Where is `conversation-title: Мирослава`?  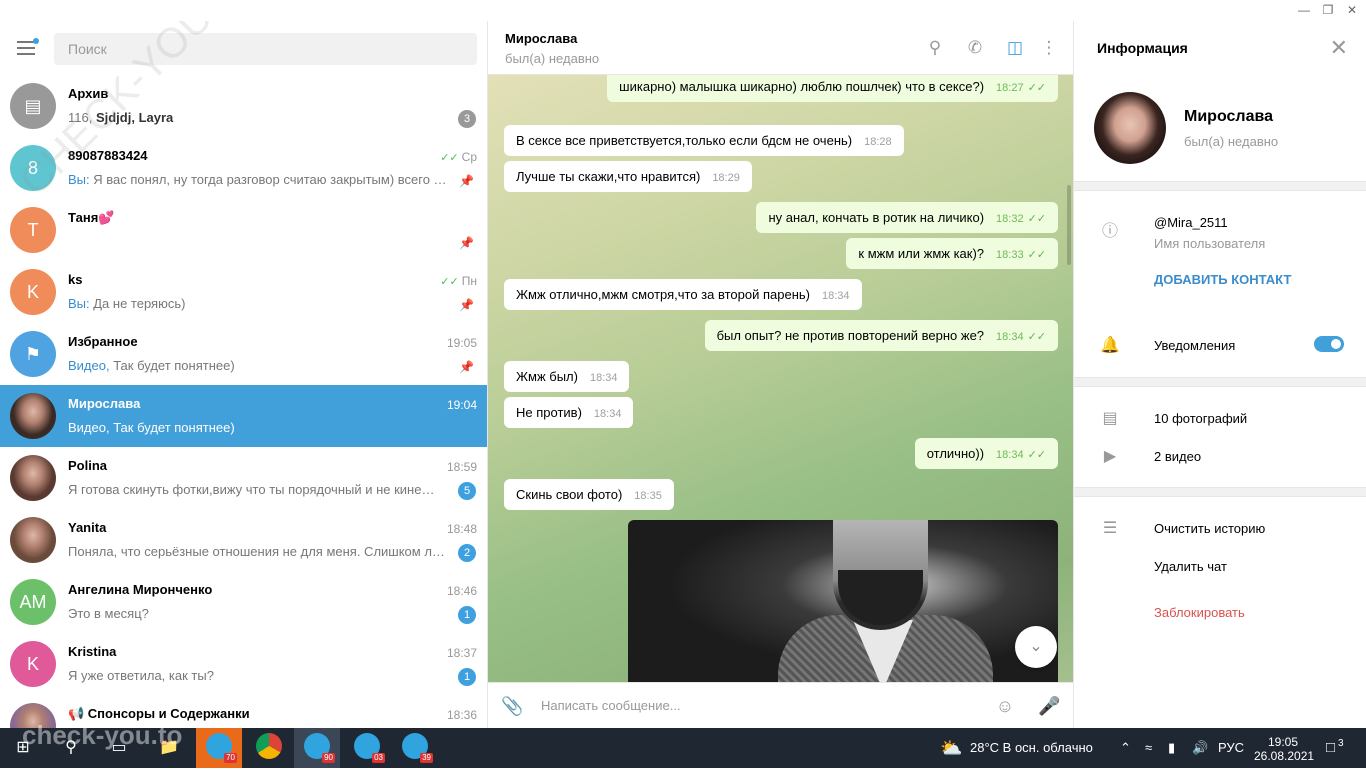 conversation-title: Мирослава is located at coordinates (541, 38).